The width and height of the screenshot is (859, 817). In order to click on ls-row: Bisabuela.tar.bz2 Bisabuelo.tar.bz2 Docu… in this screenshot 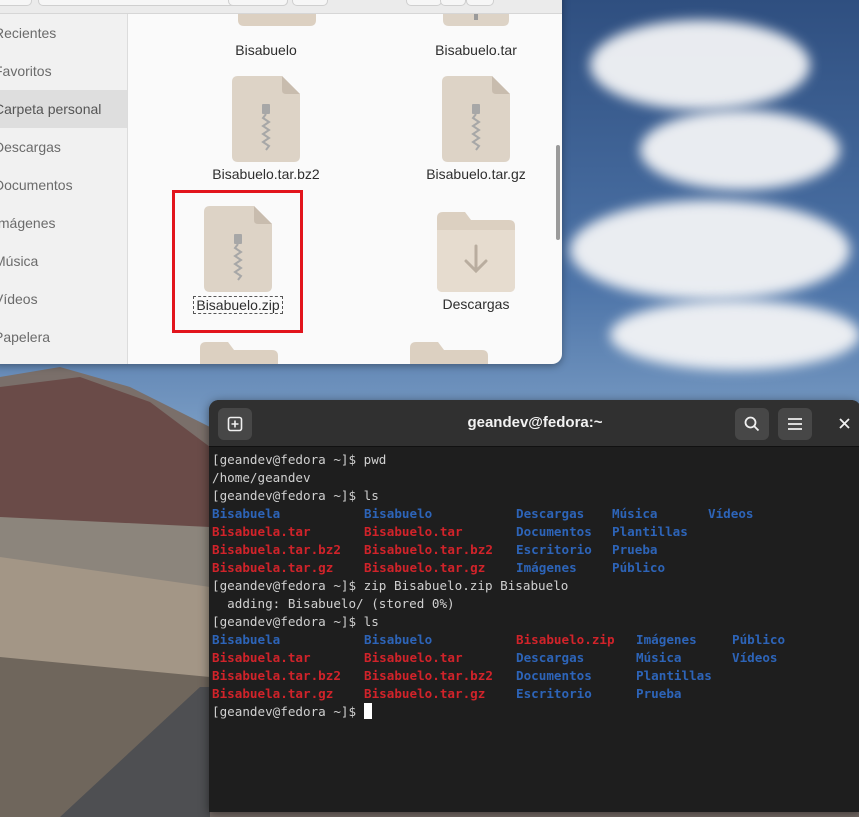, I will do `click(535, 676)`.